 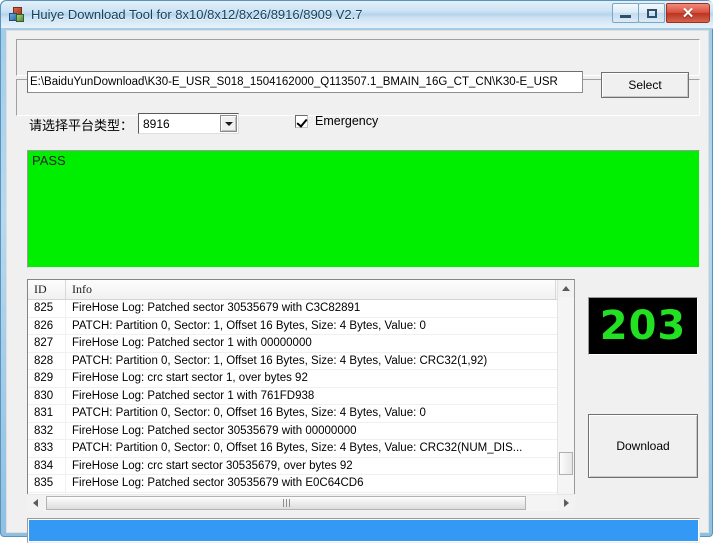 What do you see at coordinates (47, 413) in the screenshot?
I see `log-row-id: 831` at bounding box center [47, 413].